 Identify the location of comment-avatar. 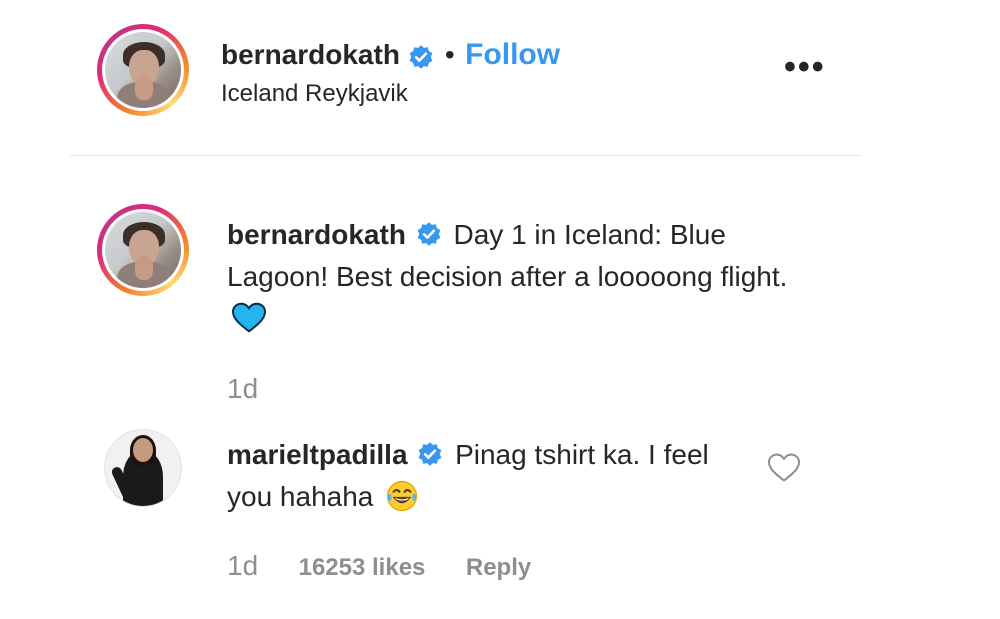
(143, 468).